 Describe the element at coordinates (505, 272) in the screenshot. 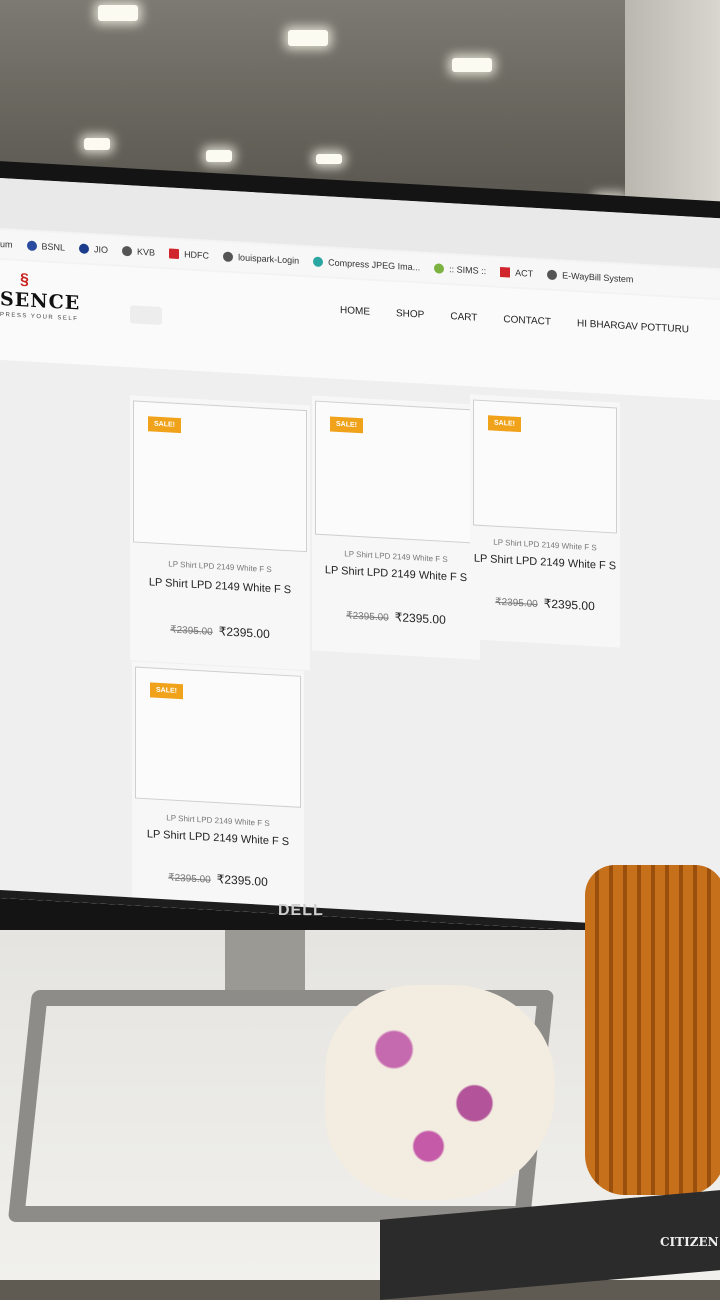

I see `act-icon` at that location.